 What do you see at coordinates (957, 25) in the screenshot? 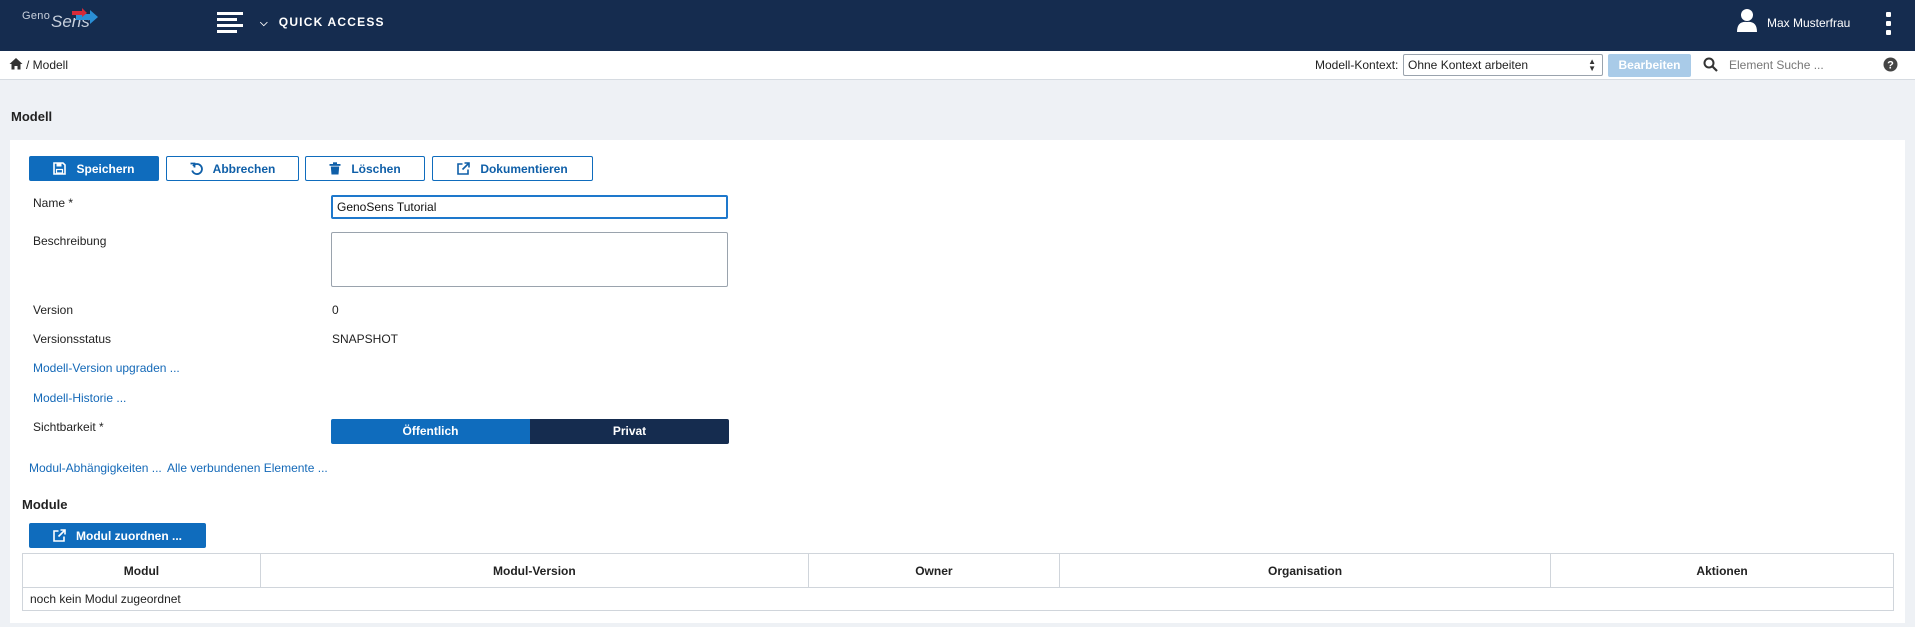
I see `top-navbar: Geno Sens ⌵ QUICK ACCESS Max Musterfrau` at bounding box center [957, 25].